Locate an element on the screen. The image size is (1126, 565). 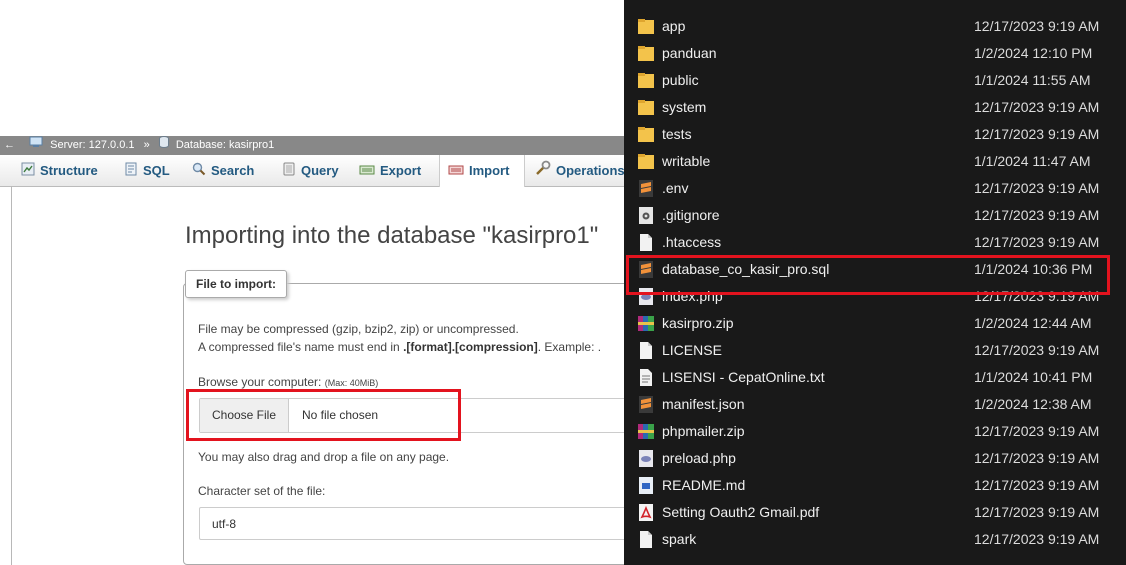
tab-query-label: Query is located at coordinates (320, 170).